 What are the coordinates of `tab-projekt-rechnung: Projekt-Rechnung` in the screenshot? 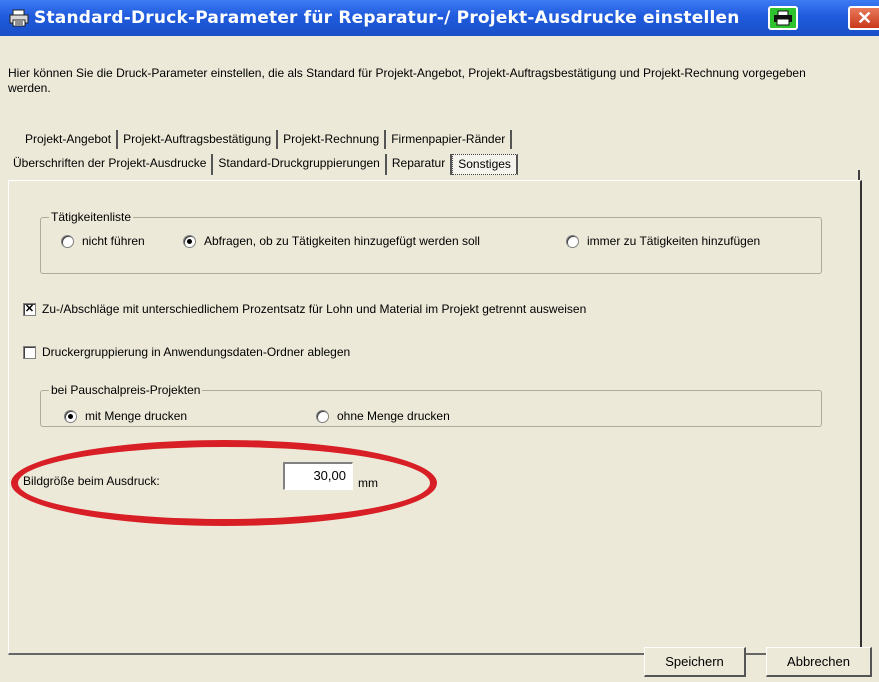 It's located at (332, 139).